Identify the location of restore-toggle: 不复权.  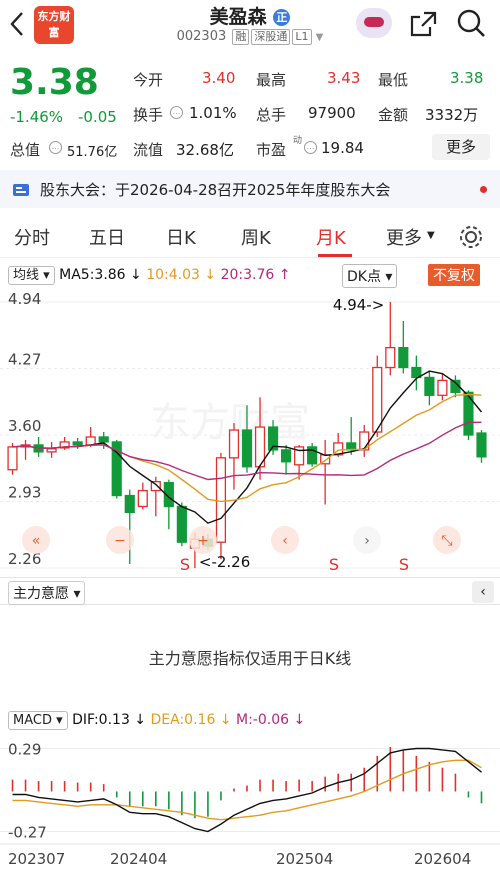
(454, 275).